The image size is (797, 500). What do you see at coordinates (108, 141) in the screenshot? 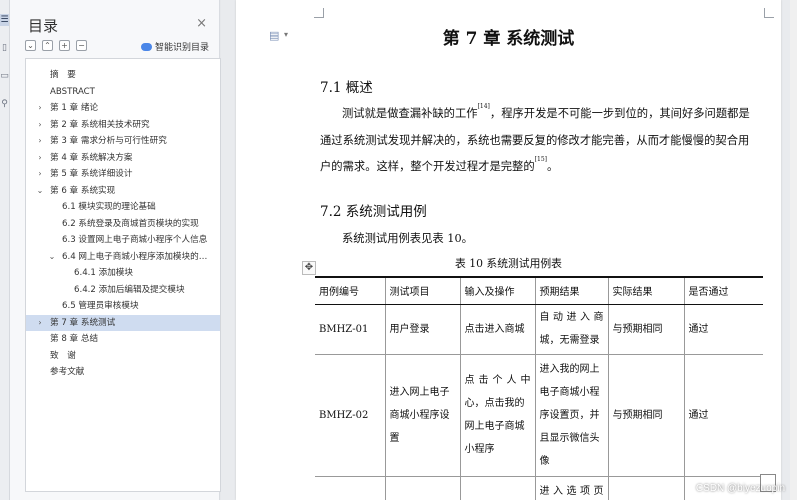
I see `toc-item-label: 第 3 章 需求分析与可行性研究` at bounding box center [108, 141].